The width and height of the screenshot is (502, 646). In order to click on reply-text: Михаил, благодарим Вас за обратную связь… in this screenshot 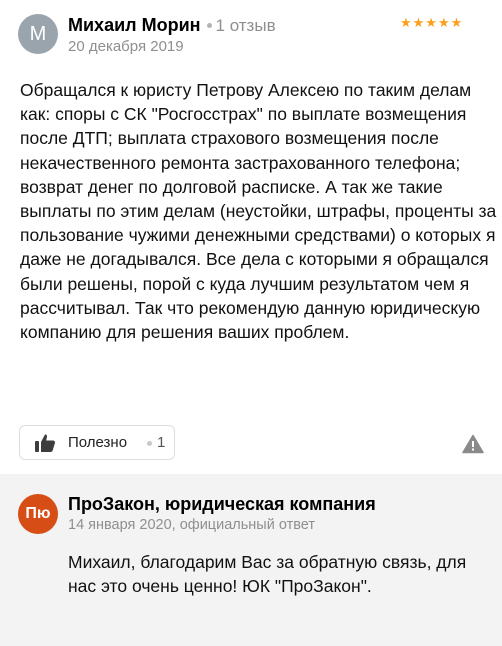, I will do `click(267, 574)`.